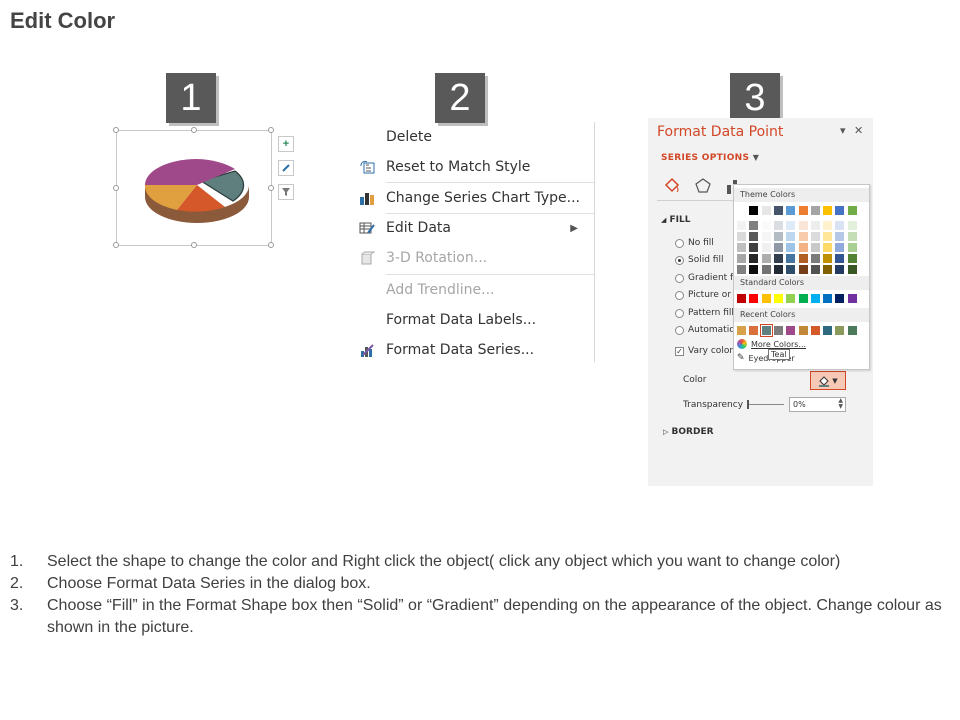 The width and height of the screenshot is (960, 720). Describe the element at coordinates (672, 186) in the screenshot. I see `tab-fill-line` at that location.